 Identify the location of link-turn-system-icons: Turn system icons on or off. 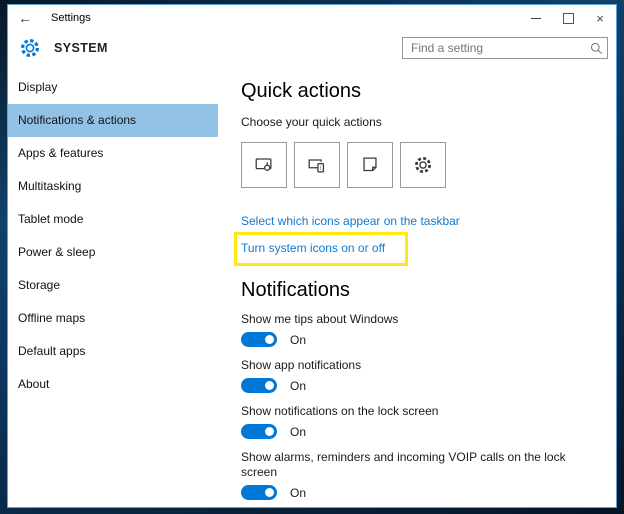
(313, 248).